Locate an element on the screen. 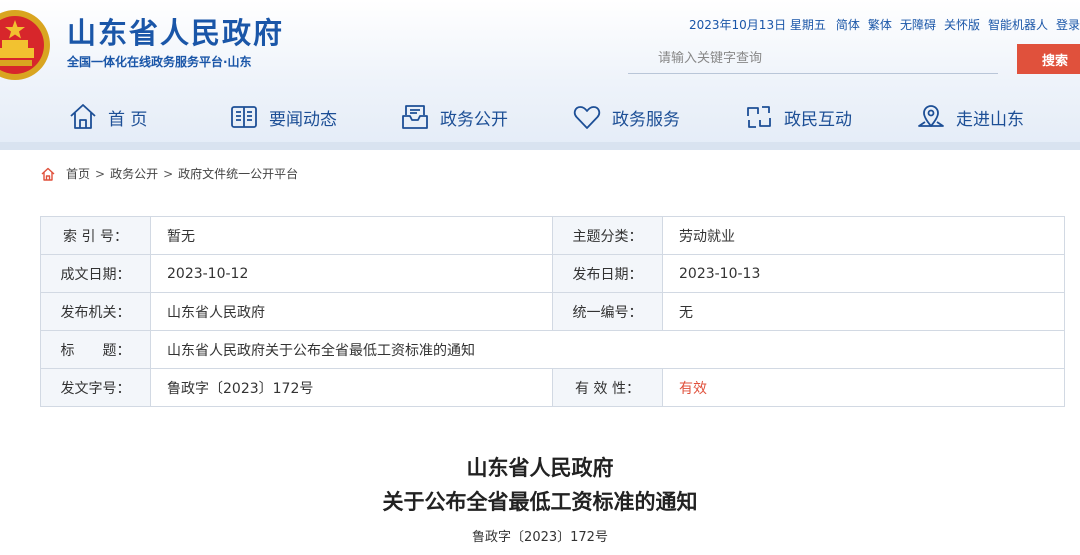  search-input is located at coordinates (813, 58).